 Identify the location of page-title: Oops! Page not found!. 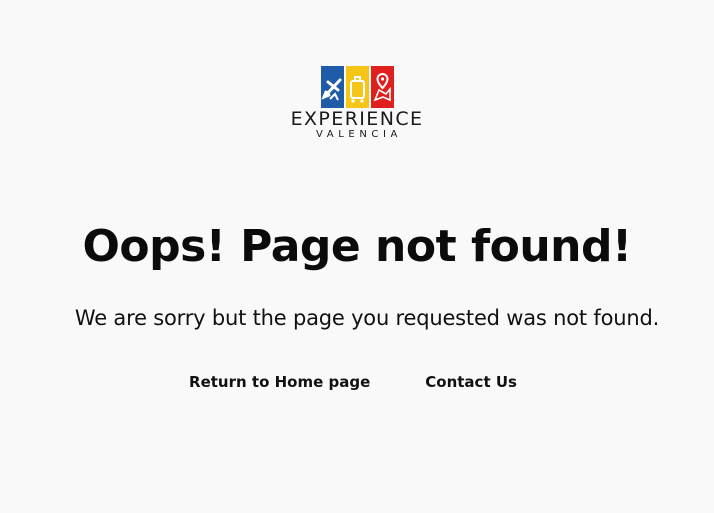
(357, 246).